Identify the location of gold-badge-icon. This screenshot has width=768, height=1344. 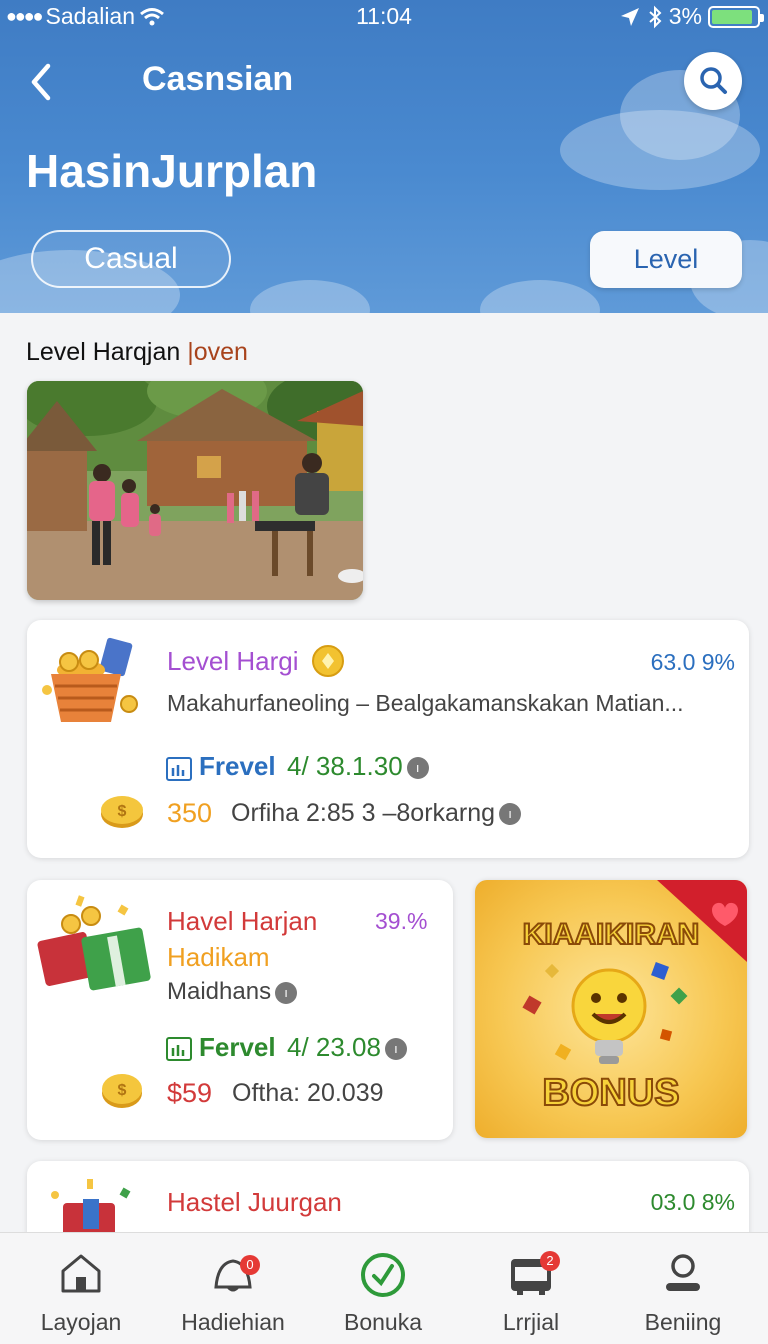
(328, 661).